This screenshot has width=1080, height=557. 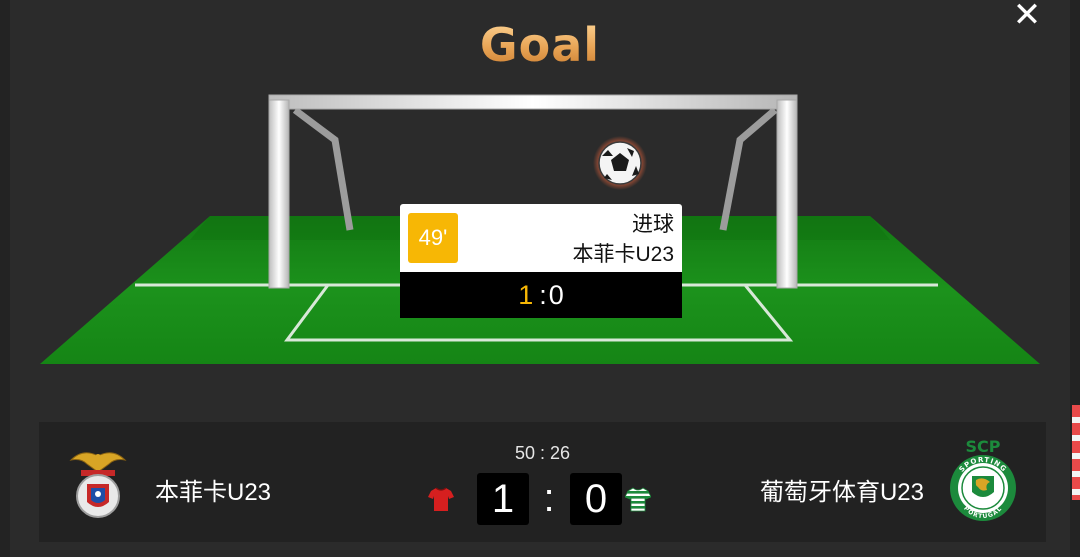 What do you see at coordinates (556, 294) in the screenshot?
I see `event-score-away: 0` at bounding box center [556, 294].